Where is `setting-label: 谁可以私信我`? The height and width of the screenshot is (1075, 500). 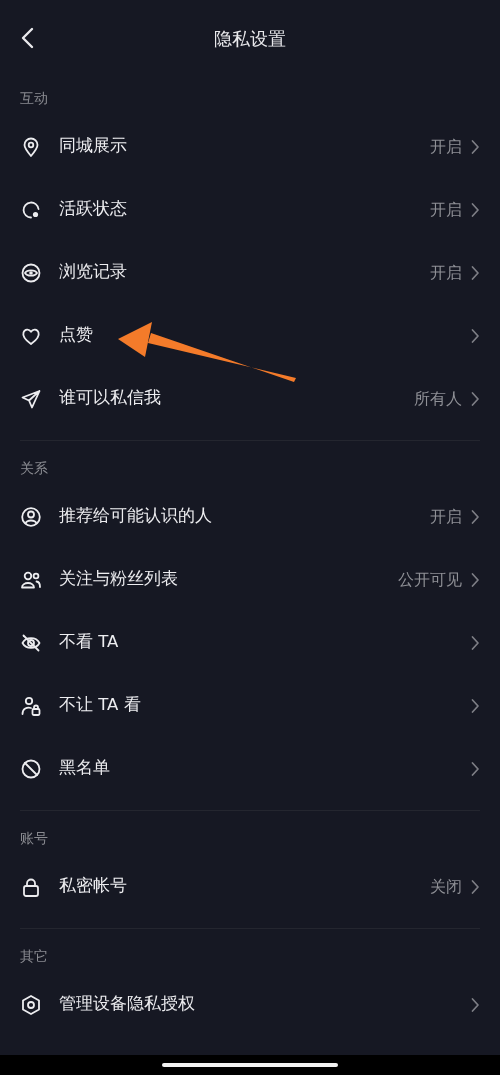 setting-label: 谁可以私信我 is located at coordinates (110, 398).